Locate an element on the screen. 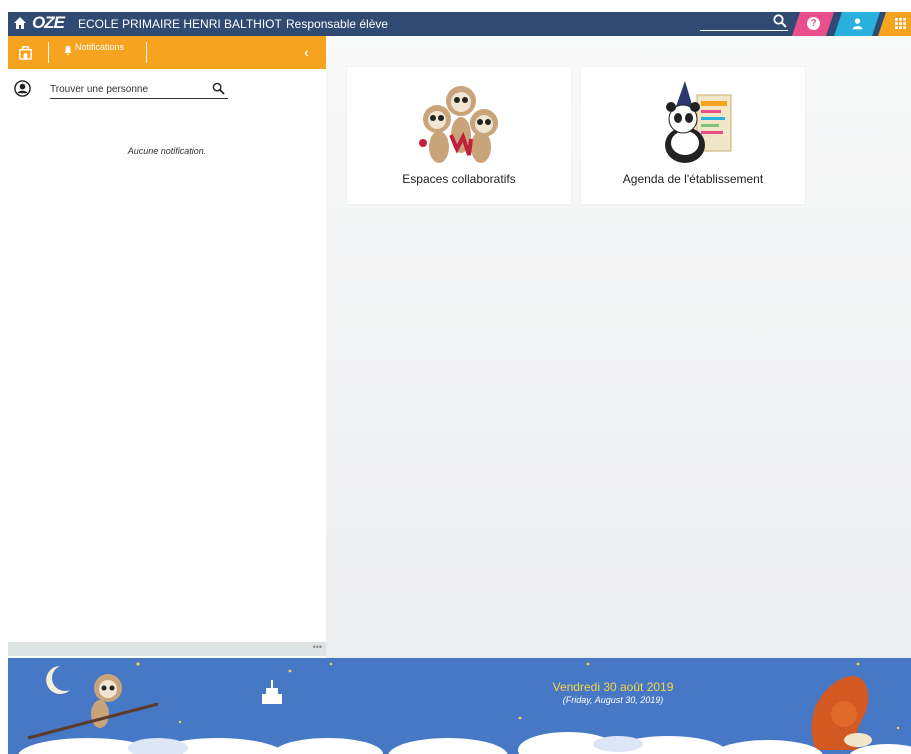  empty-notifications-message: Aucune notification. is located at coordinates (167, 151).